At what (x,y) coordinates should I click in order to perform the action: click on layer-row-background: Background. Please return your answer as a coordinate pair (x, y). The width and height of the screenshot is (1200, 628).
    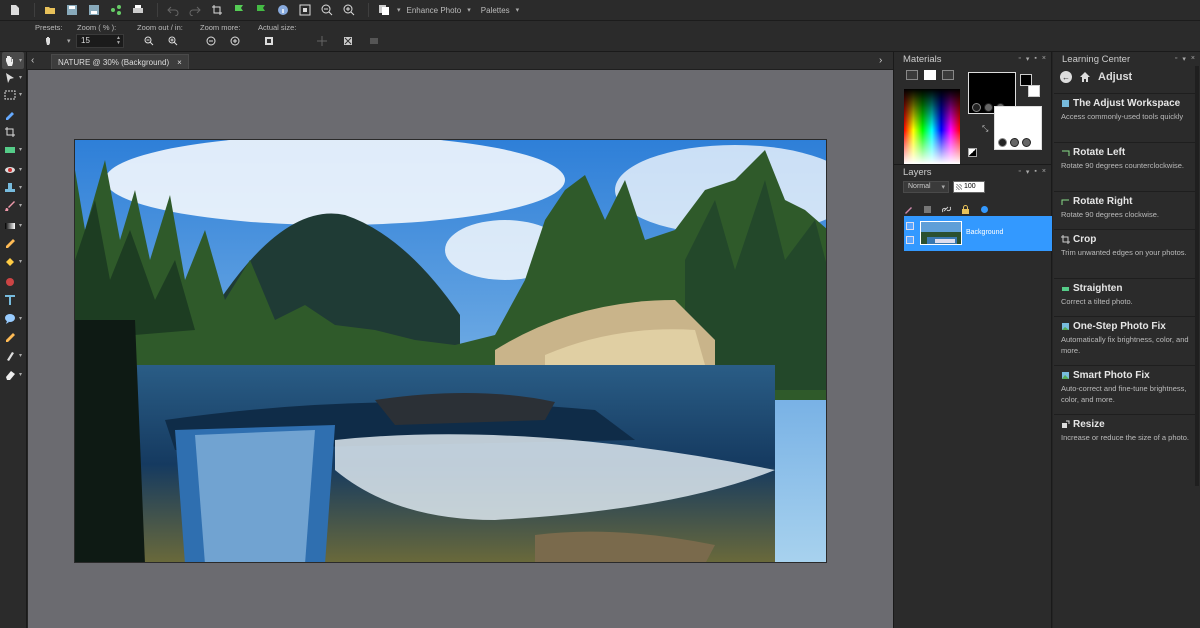
    Looking at the image, I should click on (978, 233).